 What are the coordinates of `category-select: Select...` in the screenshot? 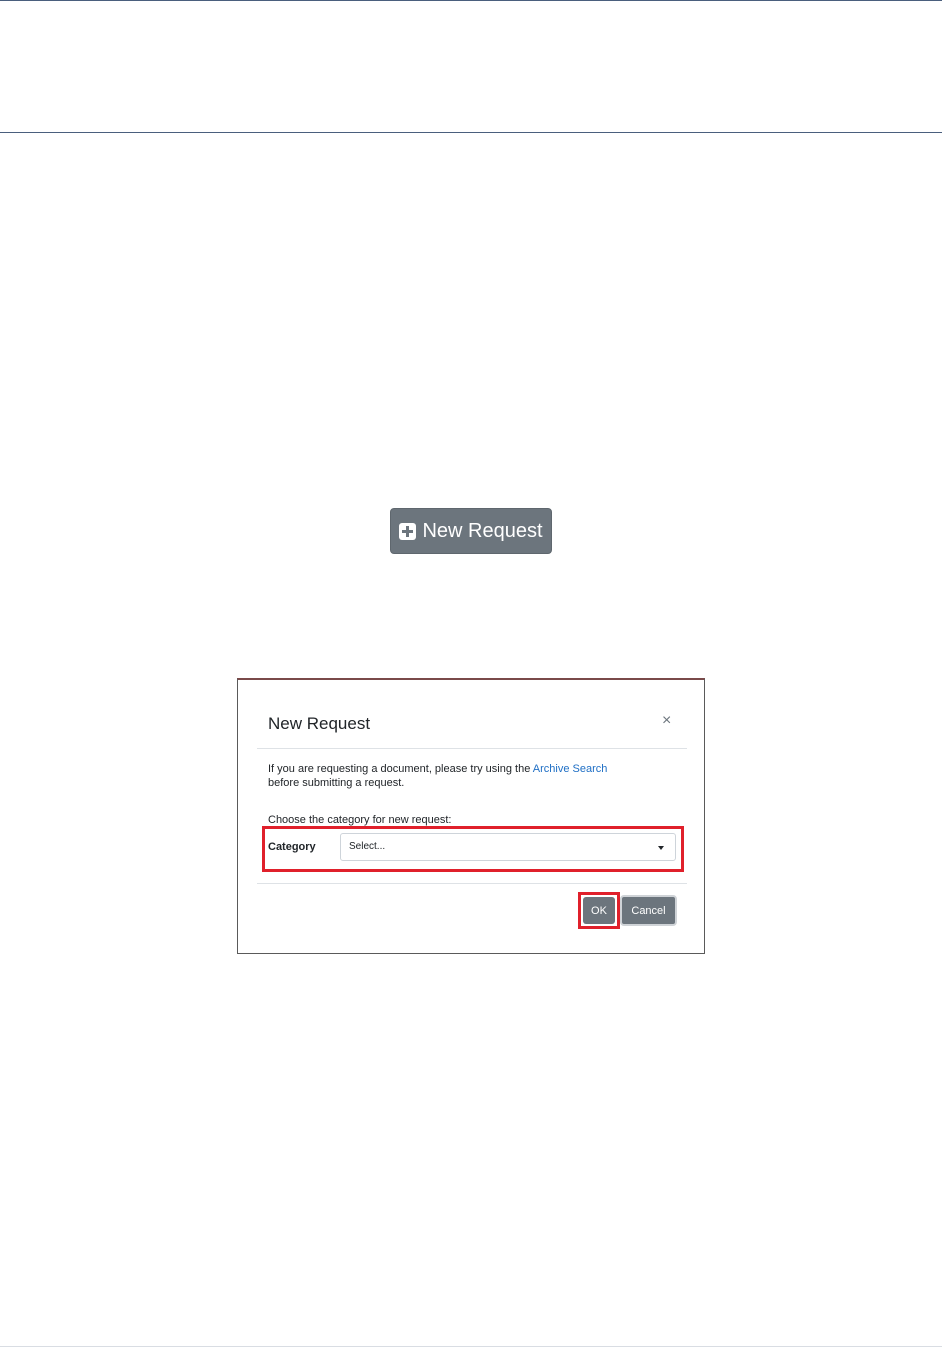 It's located at (508, 847).